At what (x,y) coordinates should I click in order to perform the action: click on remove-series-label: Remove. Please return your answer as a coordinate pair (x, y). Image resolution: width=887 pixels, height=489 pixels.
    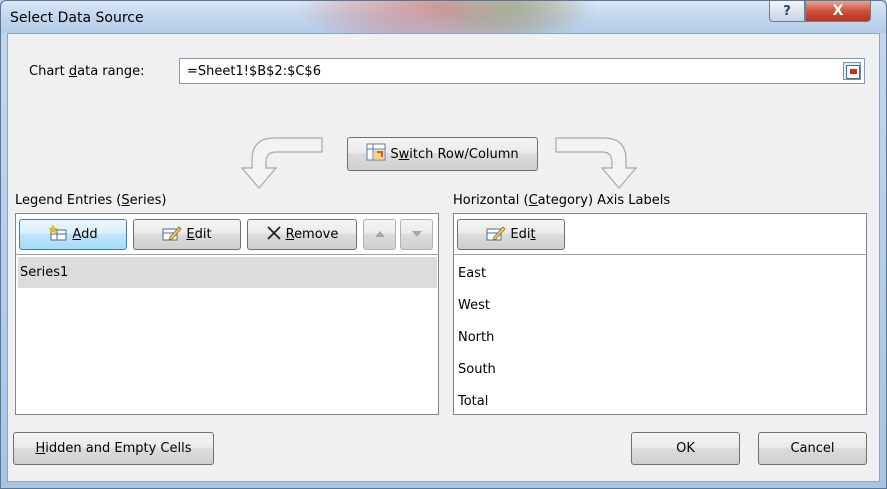
    Looking at the image, I should click on (312, 234).